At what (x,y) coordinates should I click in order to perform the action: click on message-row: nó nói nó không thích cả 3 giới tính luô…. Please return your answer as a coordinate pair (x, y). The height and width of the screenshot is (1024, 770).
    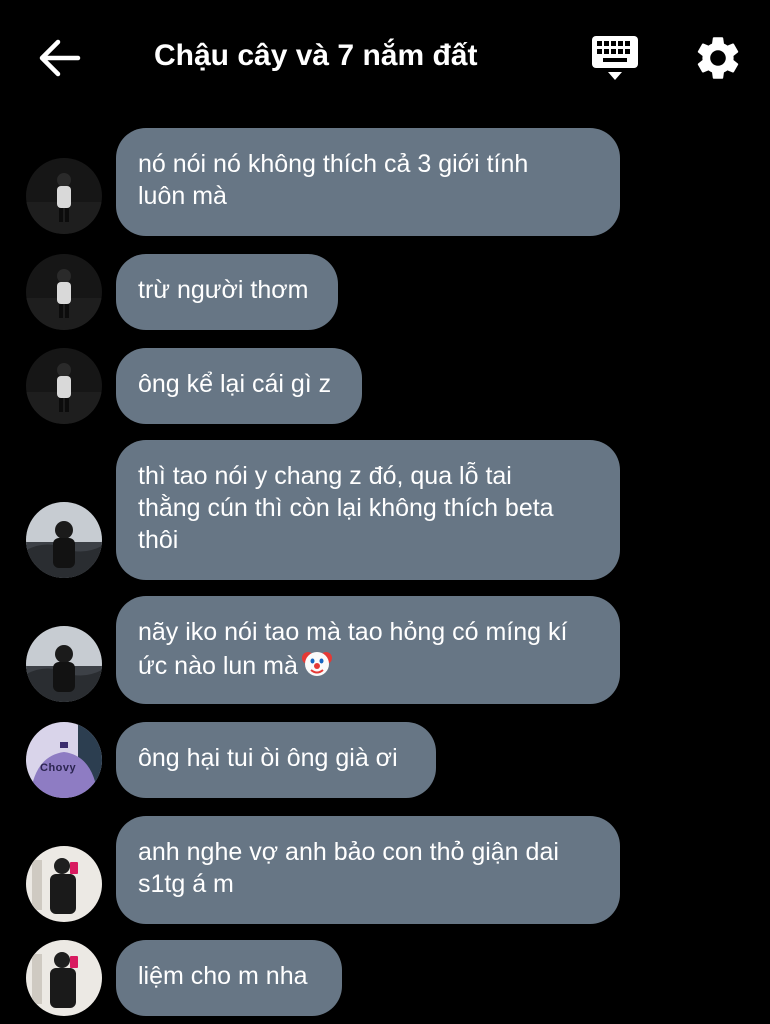
    Looking at the image, I should click on (385, 182).